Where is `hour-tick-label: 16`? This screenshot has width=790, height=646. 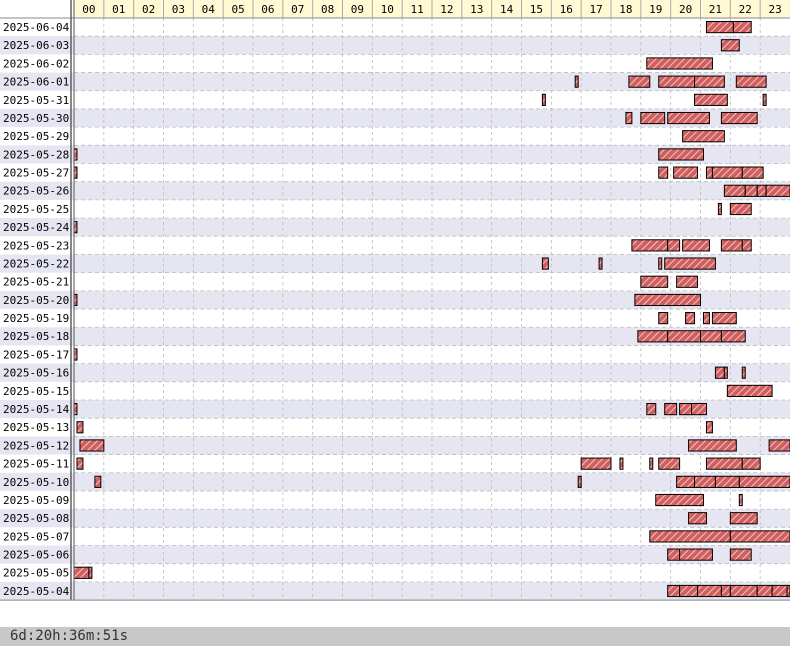
hour-tick-label: 16 is located at coordinates (566, 9).